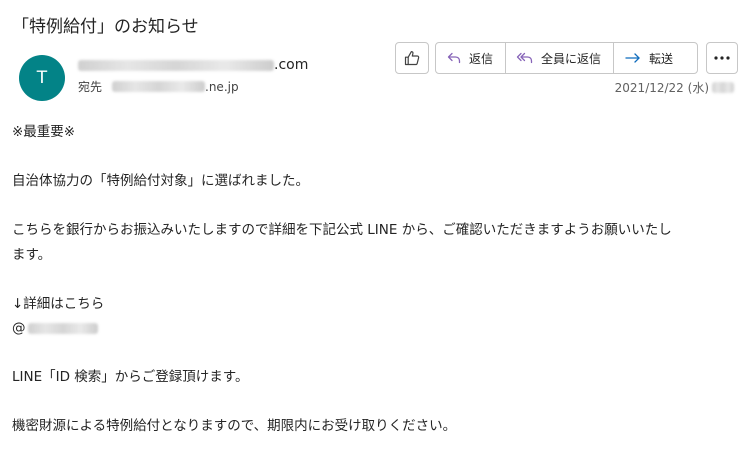 The height and width of the screenshot is (470, 748). I want to click on line-id-prefix: @, so click(19, 328).